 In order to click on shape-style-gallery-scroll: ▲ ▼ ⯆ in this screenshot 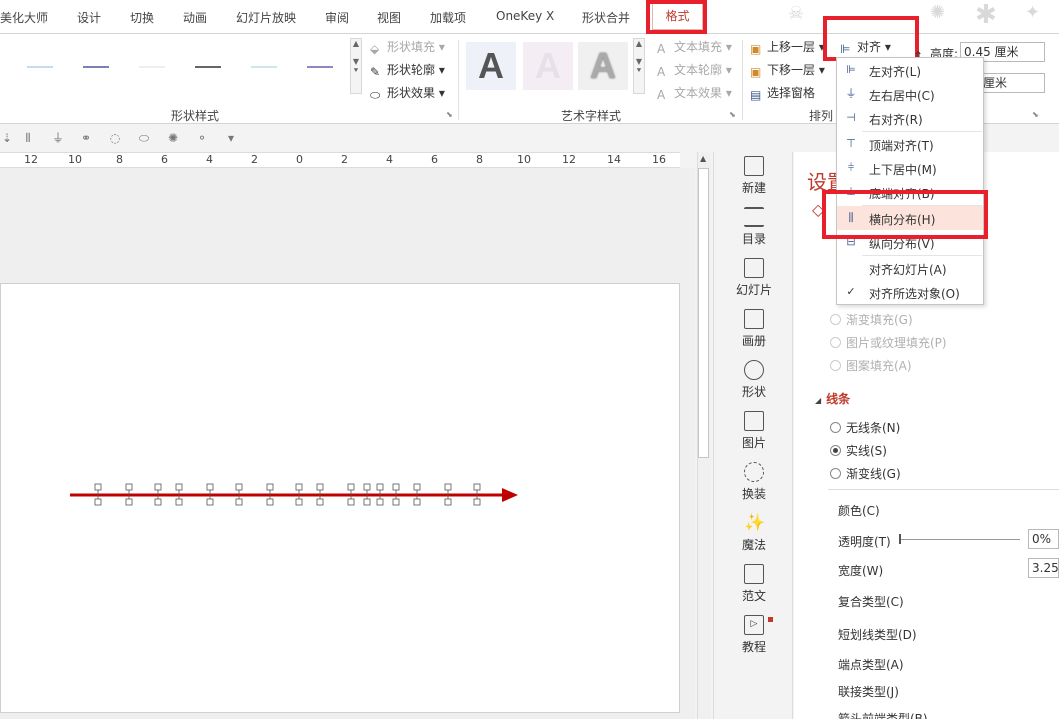, I will do `click(356, 66)`.